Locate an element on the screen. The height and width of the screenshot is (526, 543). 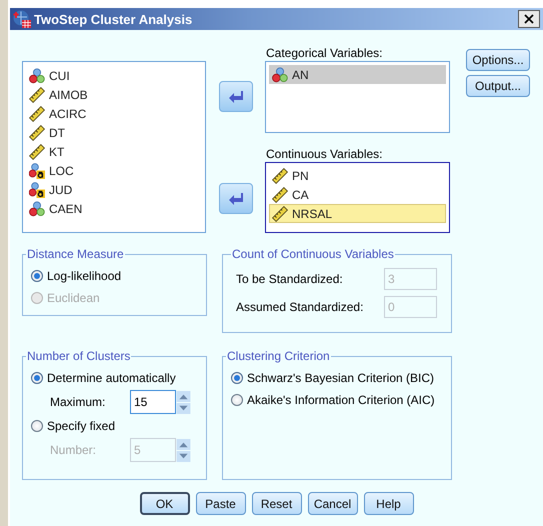
radio-option: Schwarz's Bayesian Criterion (BIC) is located at coordinates (337, 378).